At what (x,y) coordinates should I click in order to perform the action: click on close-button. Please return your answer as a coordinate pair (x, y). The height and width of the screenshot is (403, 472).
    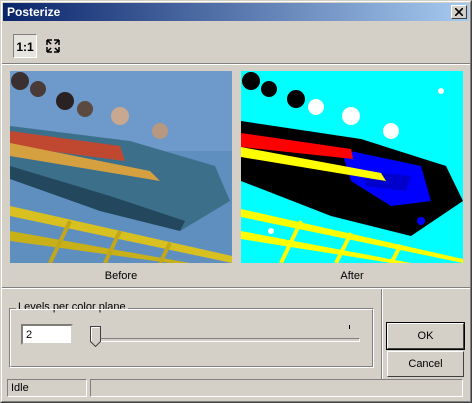
    Looking at the image, I should click on (459, 12).